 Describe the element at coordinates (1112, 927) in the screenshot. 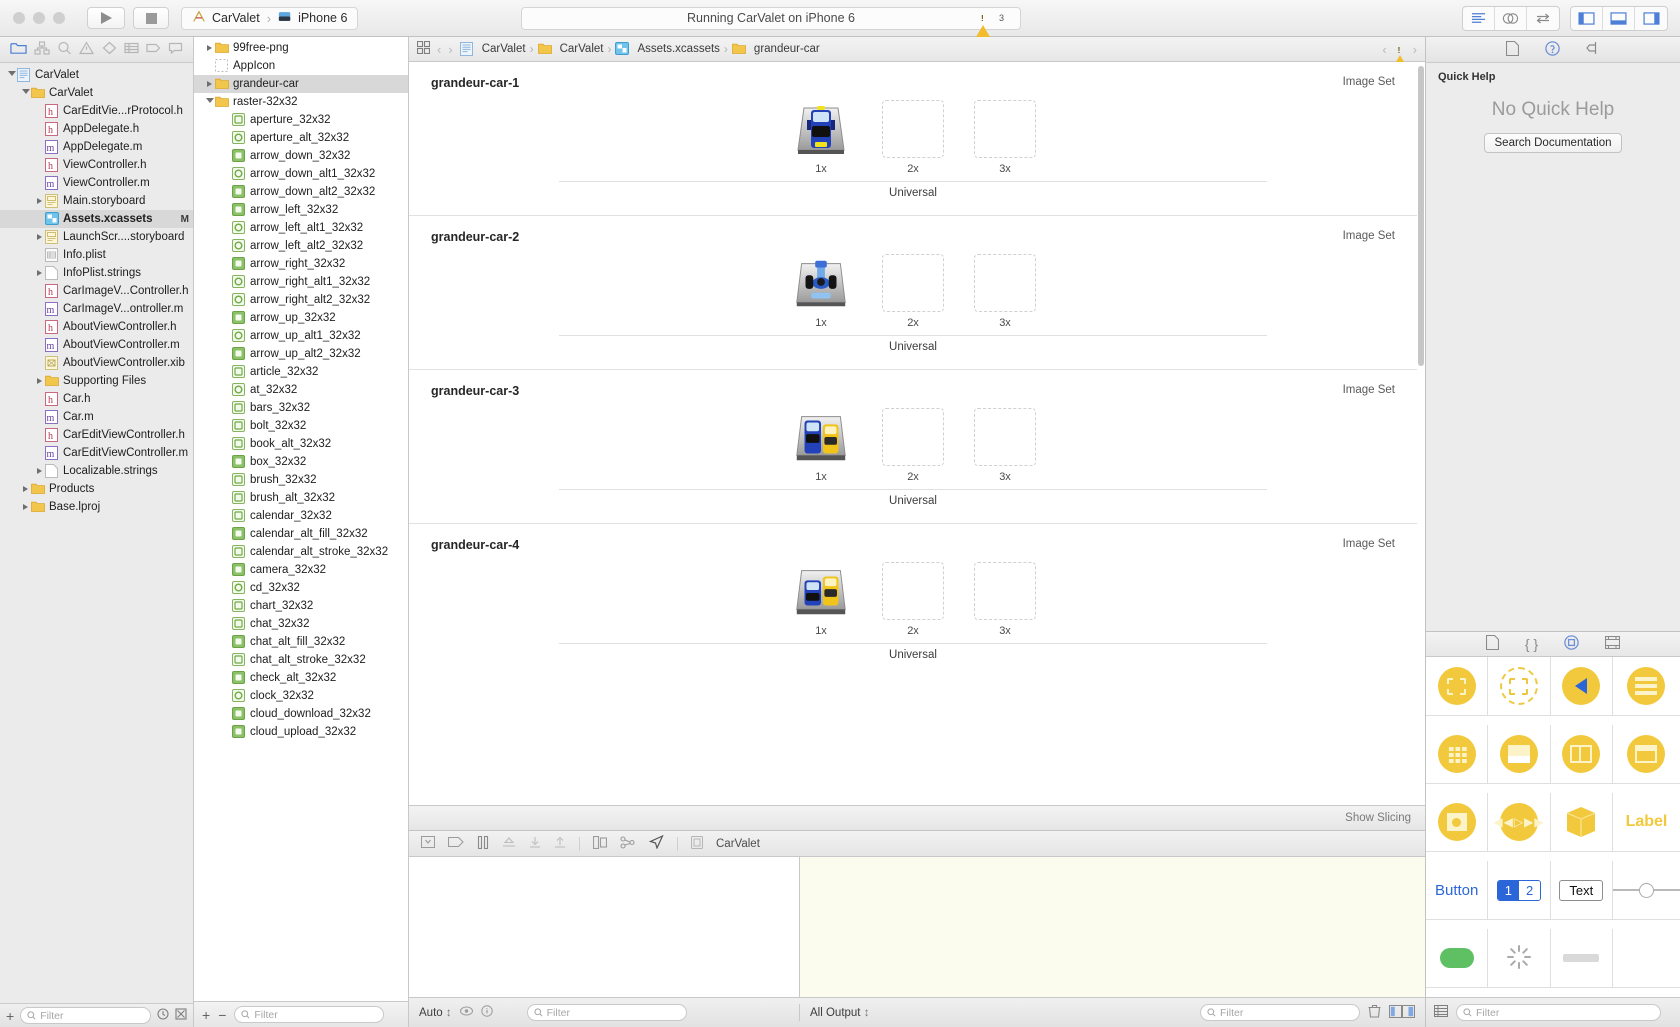

I see `console-output` at that location.